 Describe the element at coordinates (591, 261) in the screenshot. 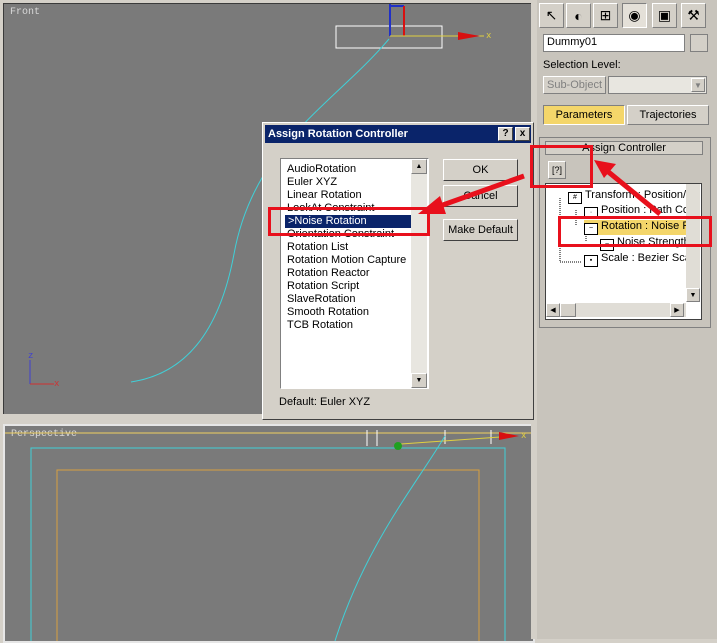

I see `scale-icon: ▪` at that location.